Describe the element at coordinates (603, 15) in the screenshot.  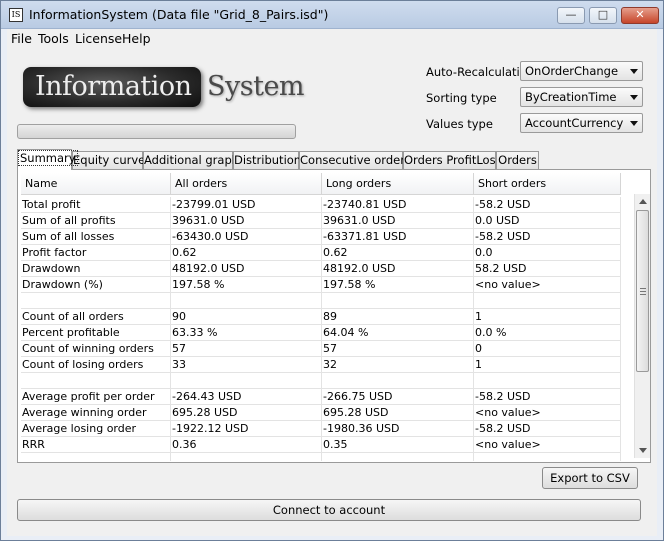
I see `maximize-button: □` at that location.